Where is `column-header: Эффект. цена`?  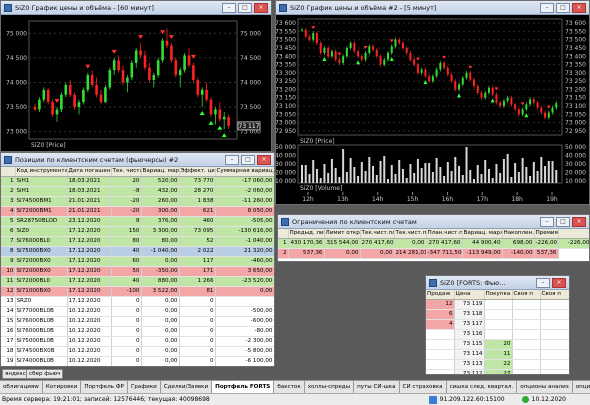 column-header: Эффект. цена is located at coordinates (197, 172).